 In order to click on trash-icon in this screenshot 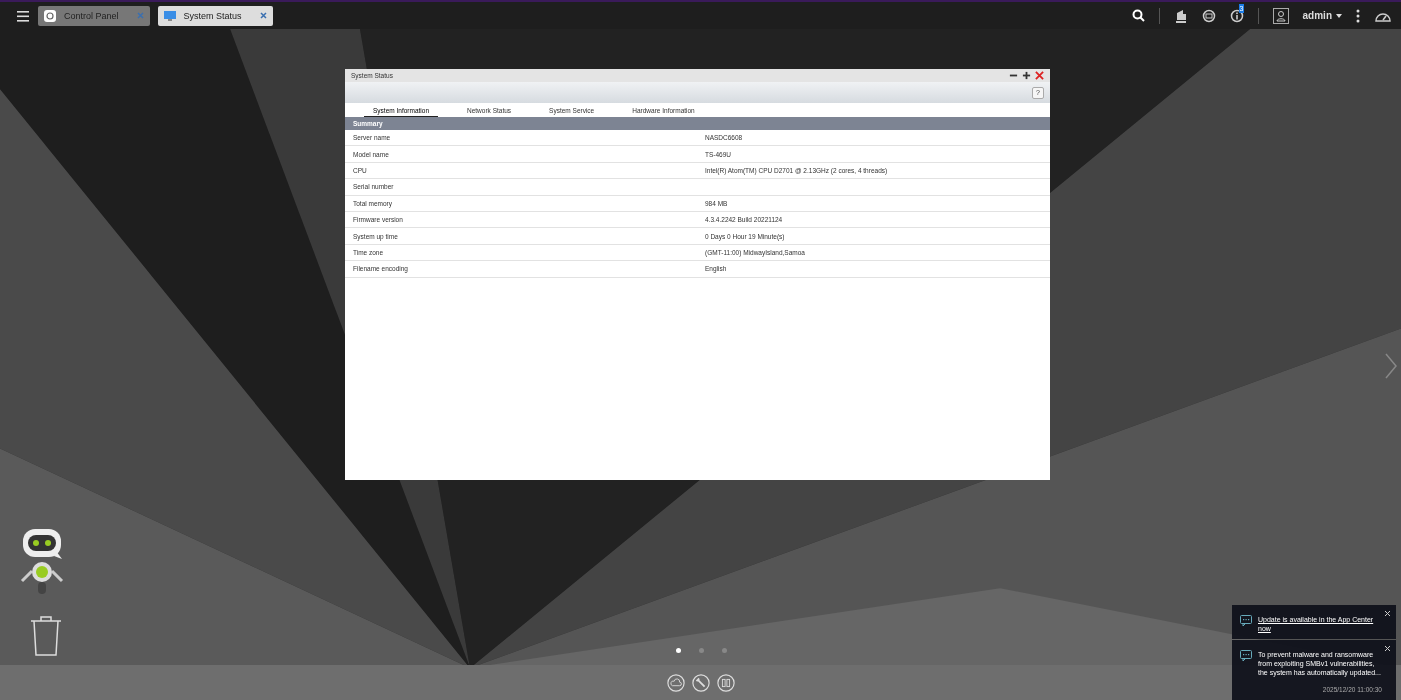, I will do `click(46, 636)`.